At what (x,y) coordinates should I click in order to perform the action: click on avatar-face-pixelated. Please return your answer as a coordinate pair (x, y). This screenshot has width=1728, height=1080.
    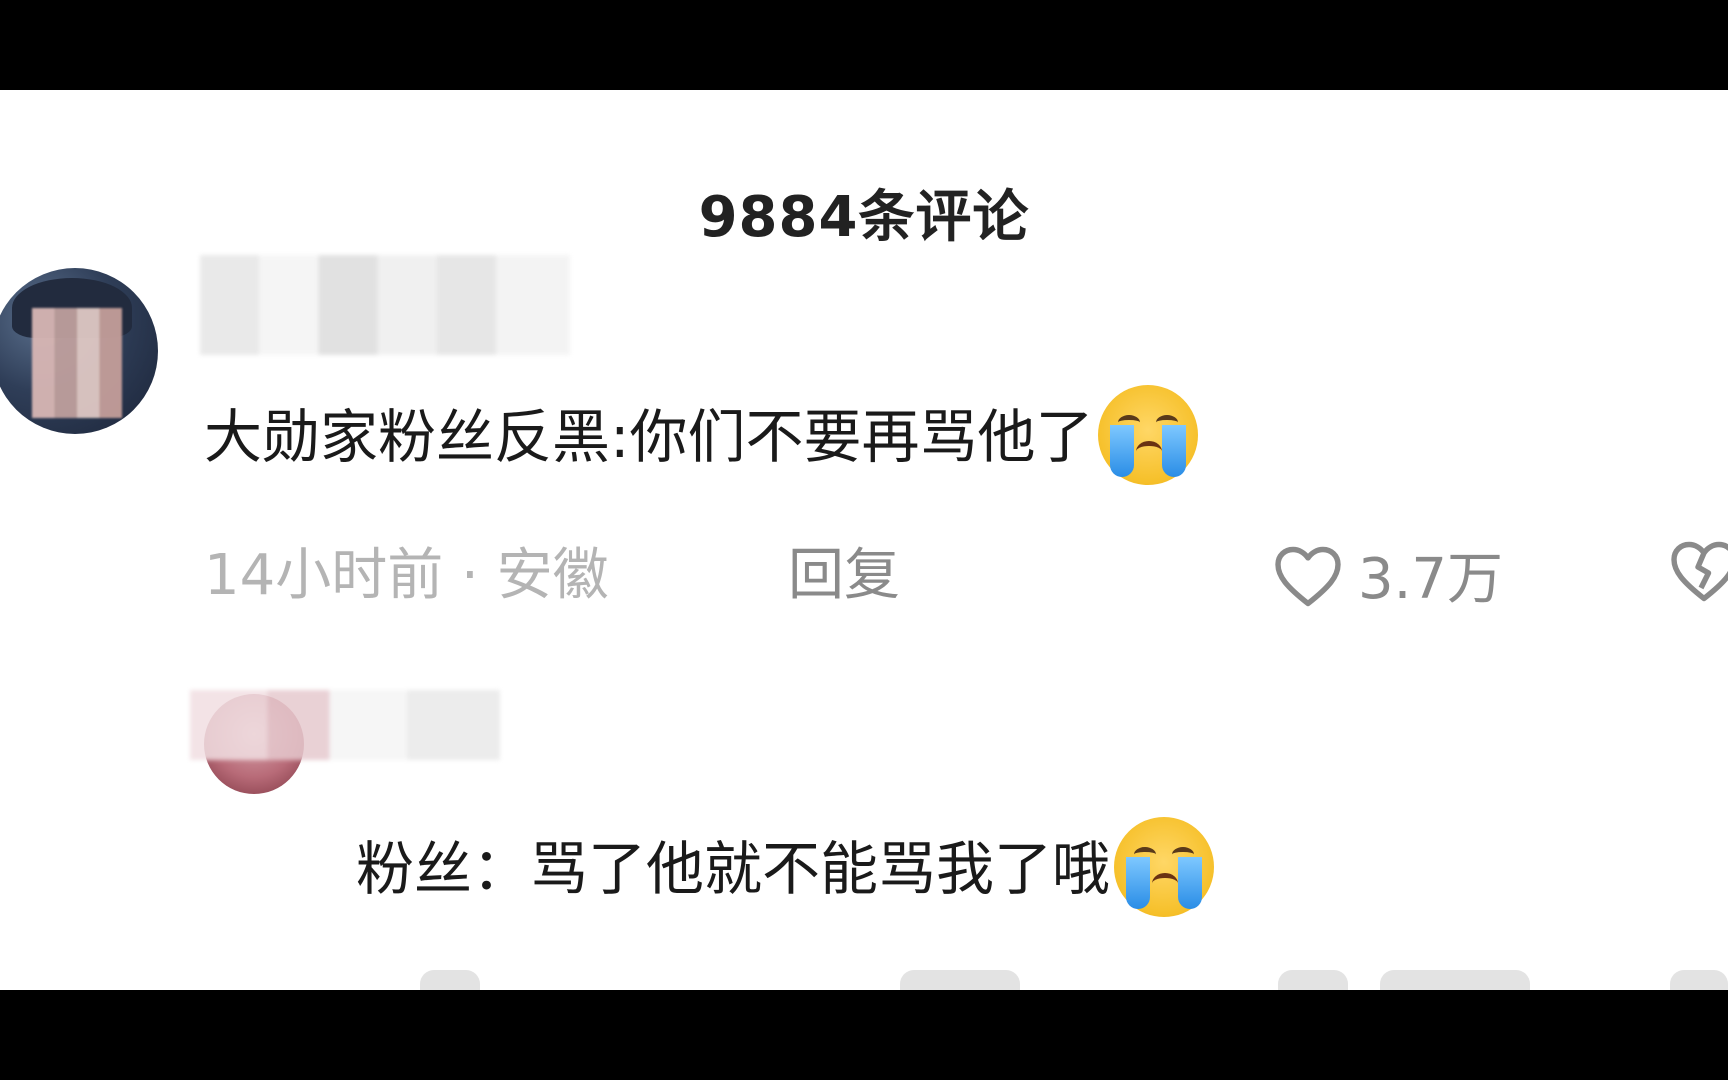
    Looking at the image, I should click on (77, 363).